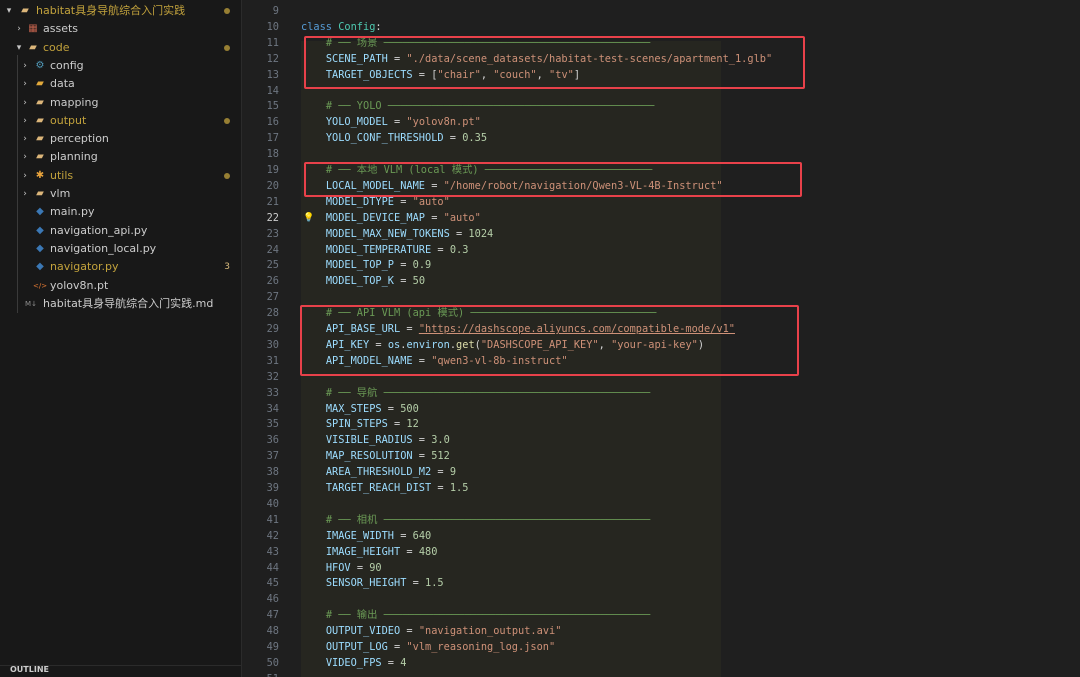  What do you see at coordinates (74, 157) in the screenshot?
I see `tree-item-label: planning` at bounding box center [74, 157].